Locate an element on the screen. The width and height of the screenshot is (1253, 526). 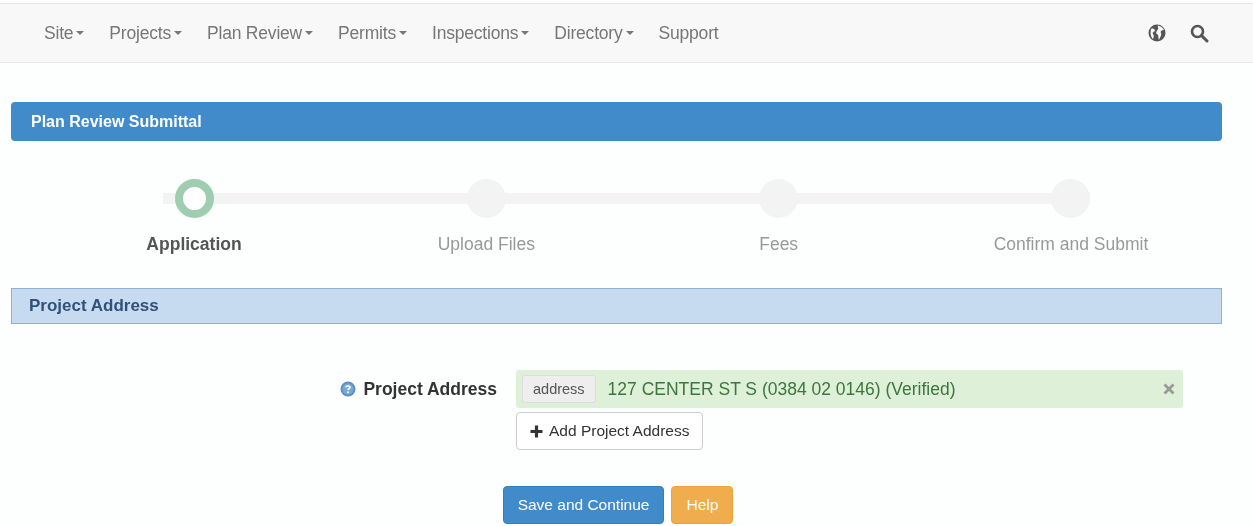
panel-title: Plan Review Submittal is located at coordinates (116, 121).